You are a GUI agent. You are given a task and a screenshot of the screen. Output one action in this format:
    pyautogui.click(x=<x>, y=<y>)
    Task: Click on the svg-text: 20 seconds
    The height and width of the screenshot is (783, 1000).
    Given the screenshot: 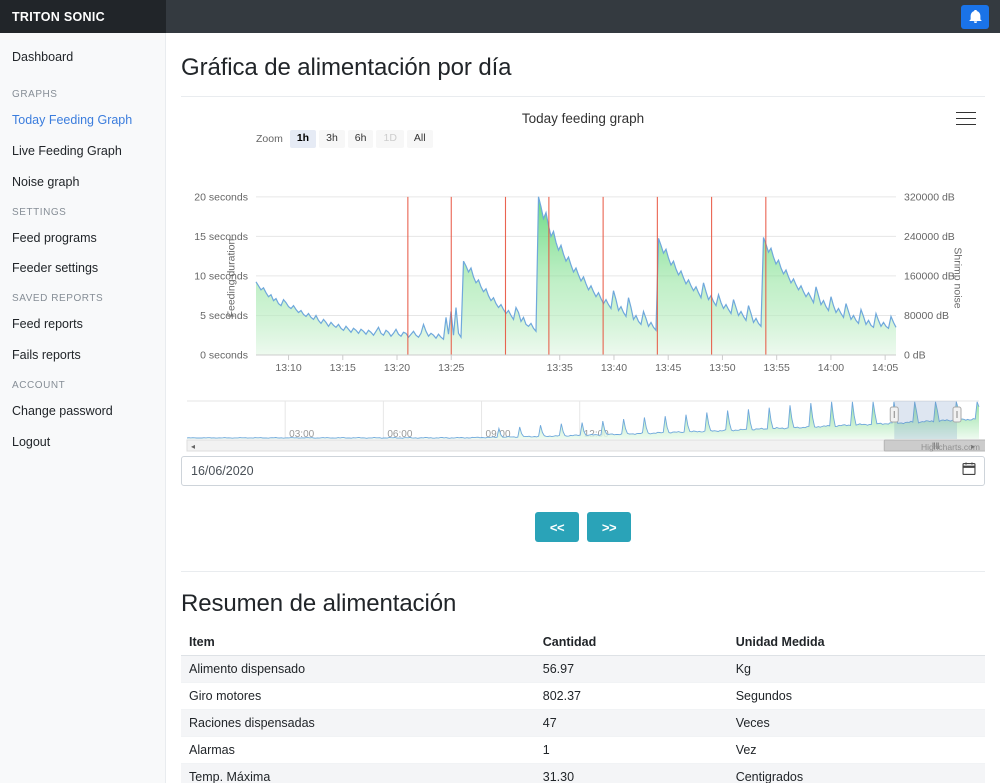 What is the action you would take?
    pyautogui.click(x=221, y=197)
    